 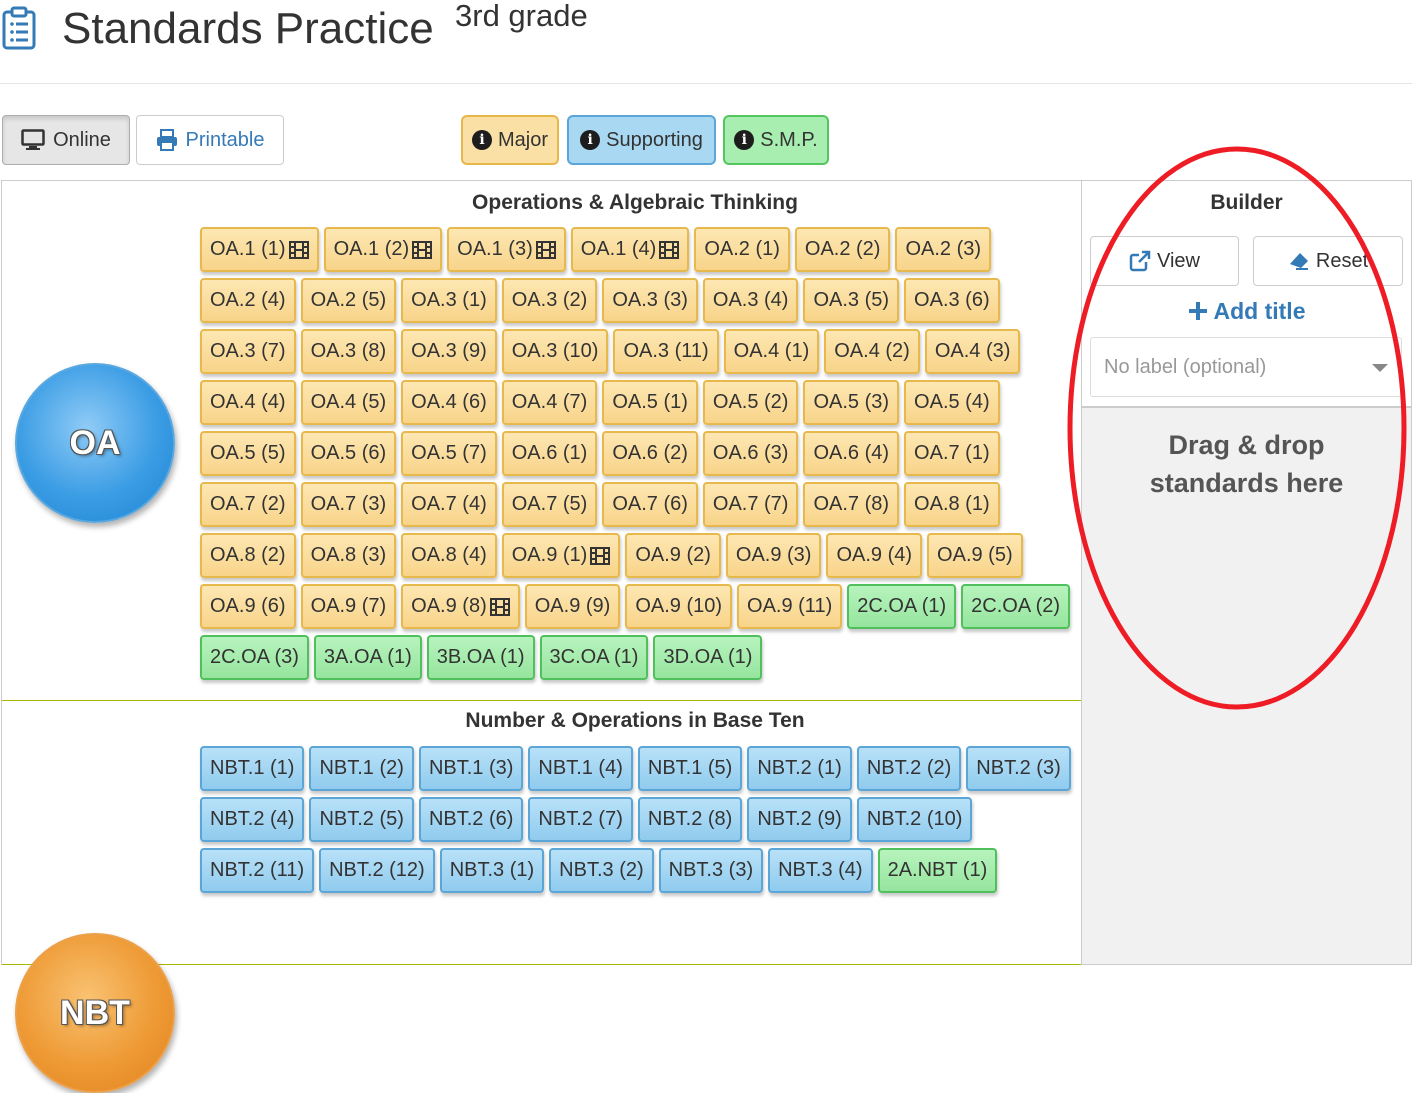 I want to click on standard-chip: NBT.1 (5), so click(x=690, y=768).